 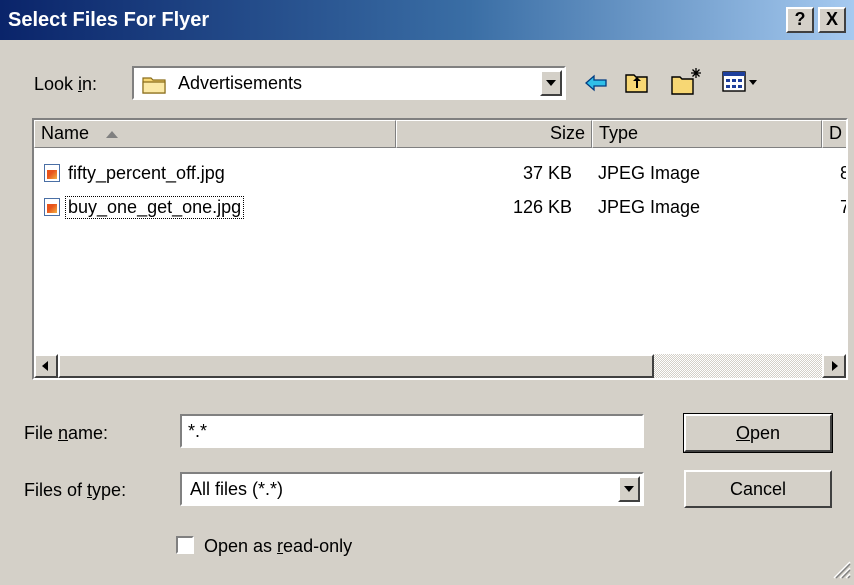 I want to click on file-name: fifty_percent_off.jpg, so click(x=146, y=173).